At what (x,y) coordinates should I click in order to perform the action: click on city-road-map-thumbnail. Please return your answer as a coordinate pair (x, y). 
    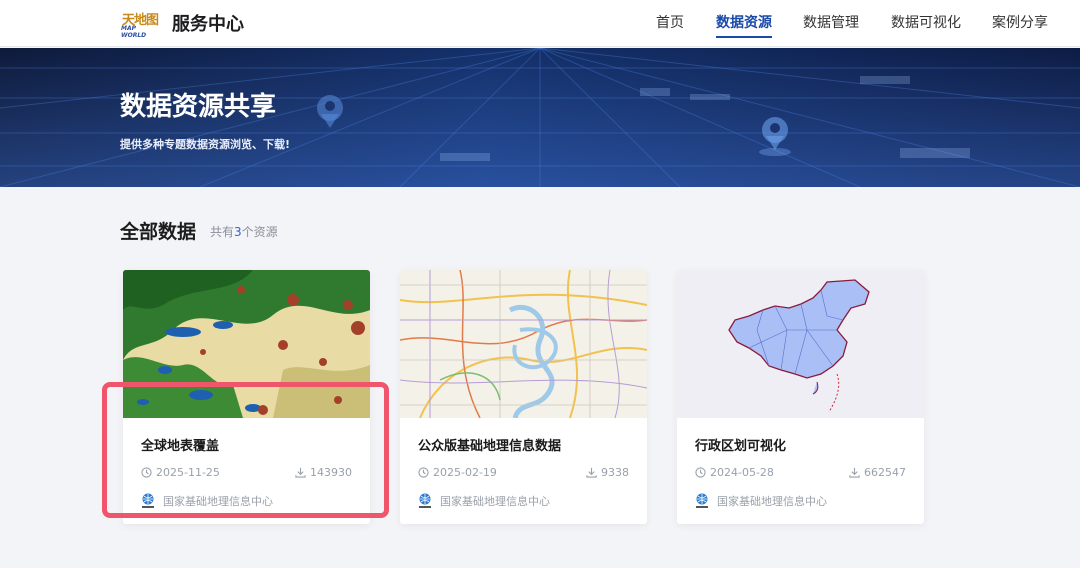
    Looking at the image, I should click on (523, 344).